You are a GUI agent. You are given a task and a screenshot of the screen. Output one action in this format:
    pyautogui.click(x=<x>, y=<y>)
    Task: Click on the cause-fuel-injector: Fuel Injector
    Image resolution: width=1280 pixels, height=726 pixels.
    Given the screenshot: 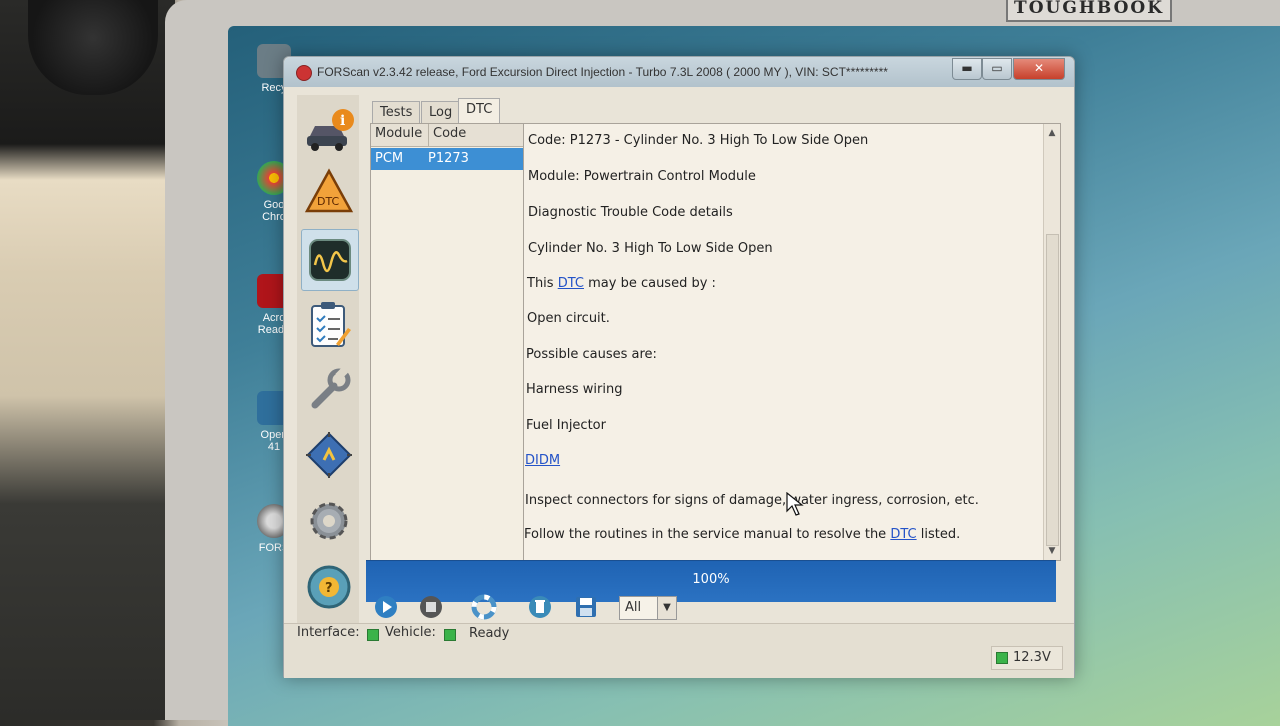 What is the action you would take?
    pyautogui.click(x=566, y=425)
    